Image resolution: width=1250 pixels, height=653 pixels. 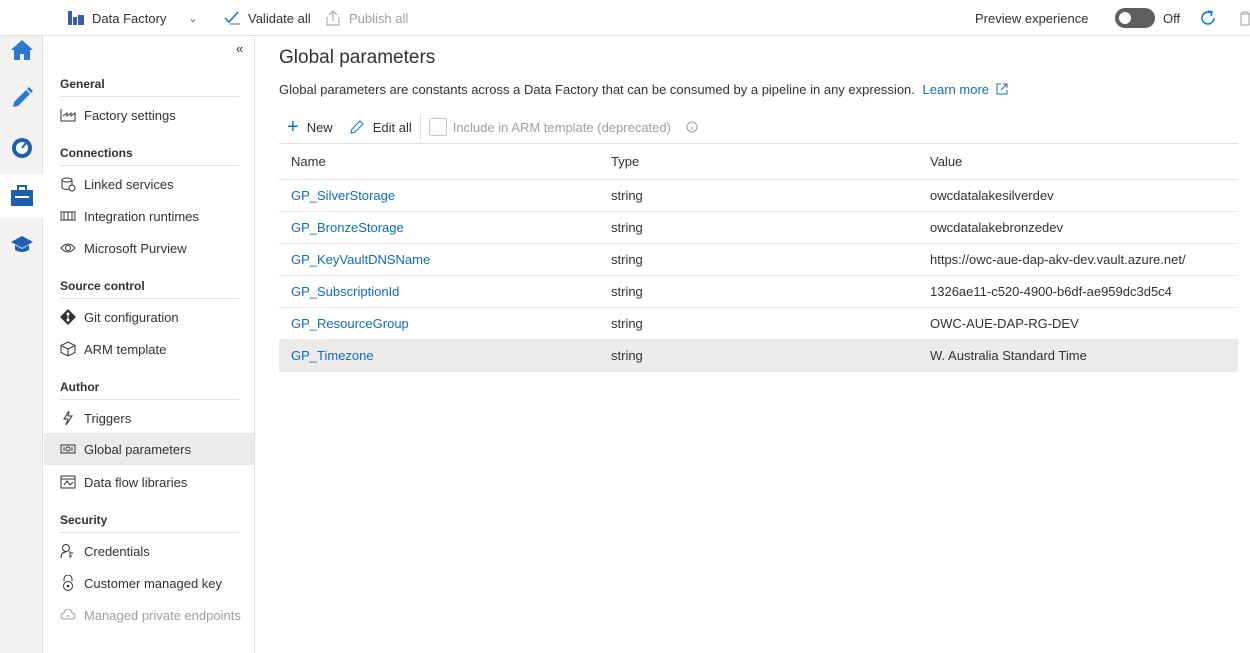 I want to click on plus-icon: +, so click(x=293, y=127).